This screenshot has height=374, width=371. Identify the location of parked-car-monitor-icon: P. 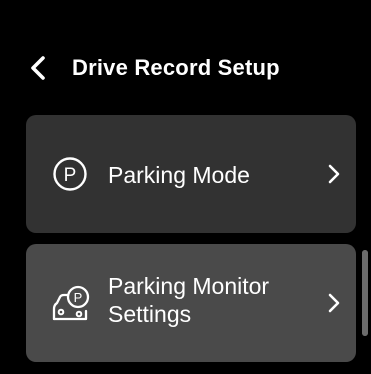
(70, 303).